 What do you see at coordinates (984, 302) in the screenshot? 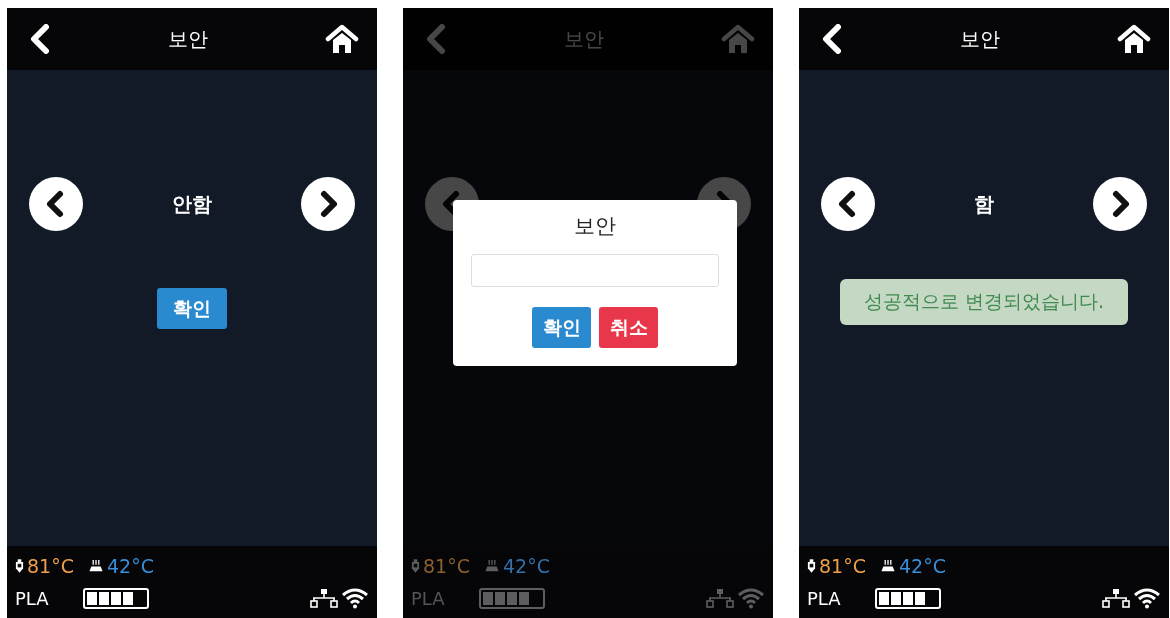
I see `success-toast: 성공적으로 변경되었습니다.` at bounding box center [984, 302].